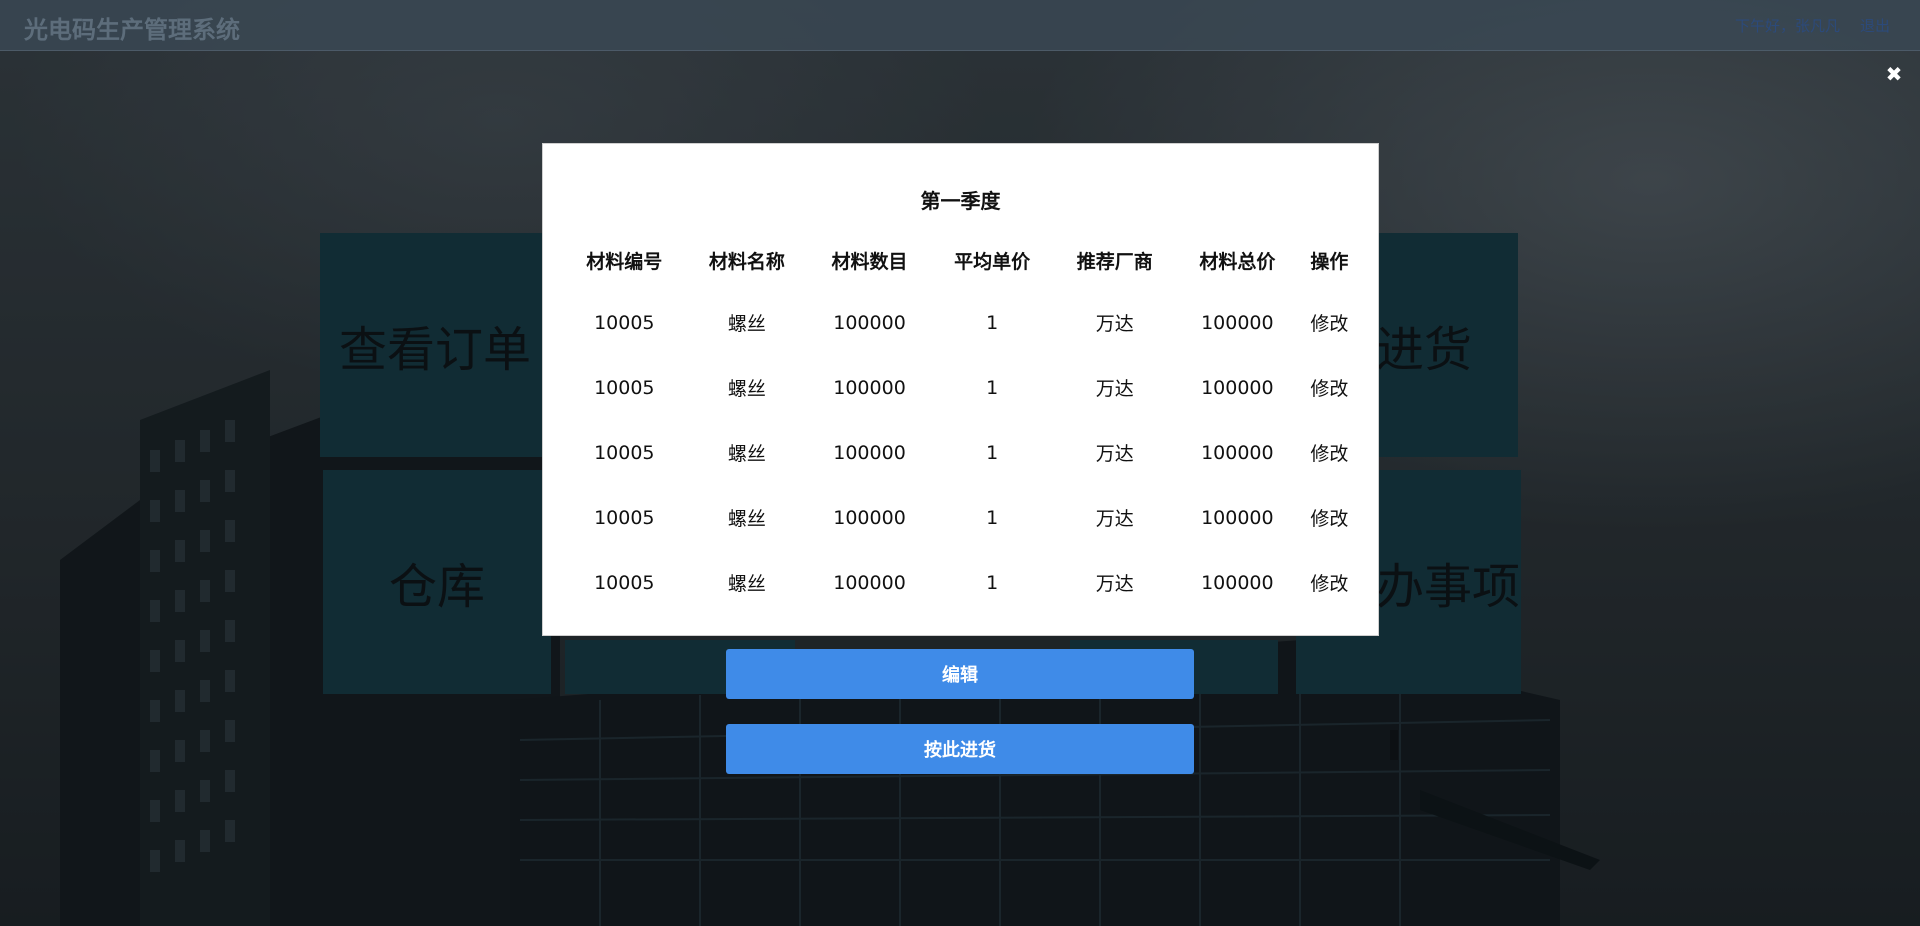 The height and width of the screenshot is (926, 1920). I want to click on modal-title: 第一季度, so click(960, 201).